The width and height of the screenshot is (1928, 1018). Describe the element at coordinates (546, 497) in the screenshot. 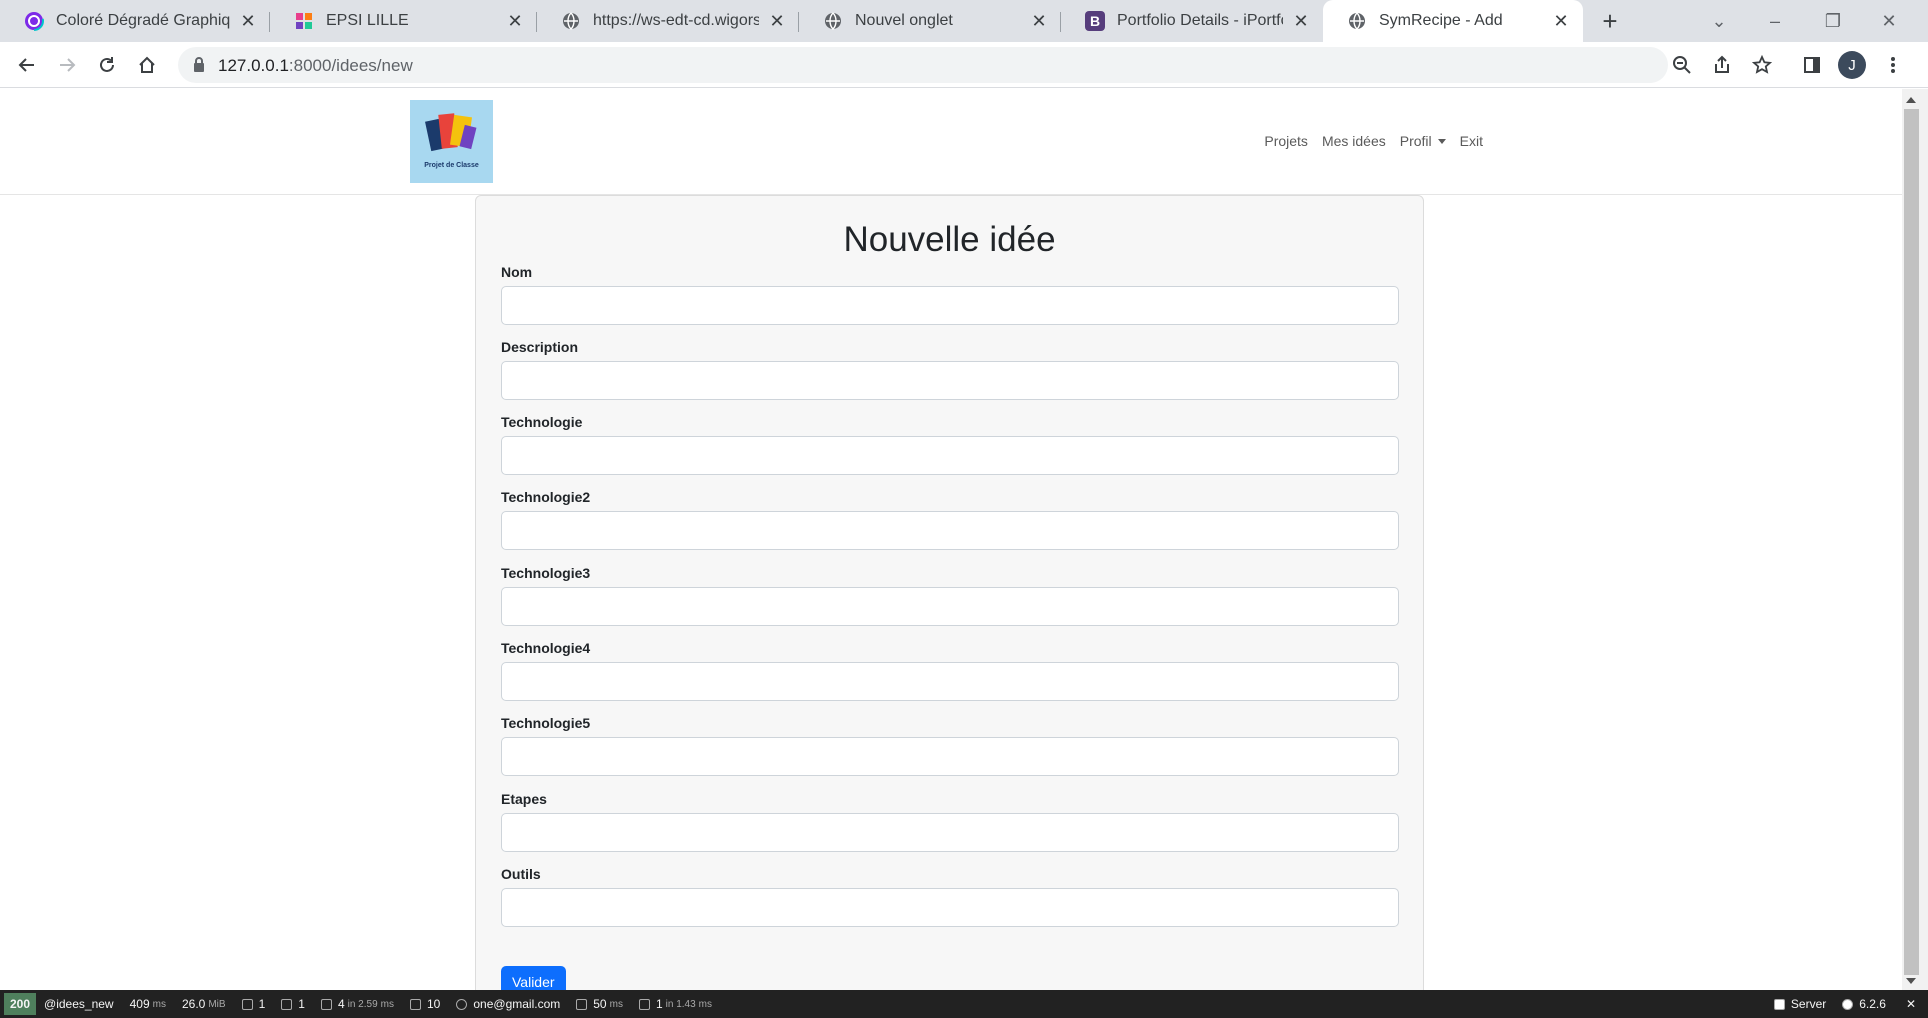

I see `field-label: Technologie2` at that location.